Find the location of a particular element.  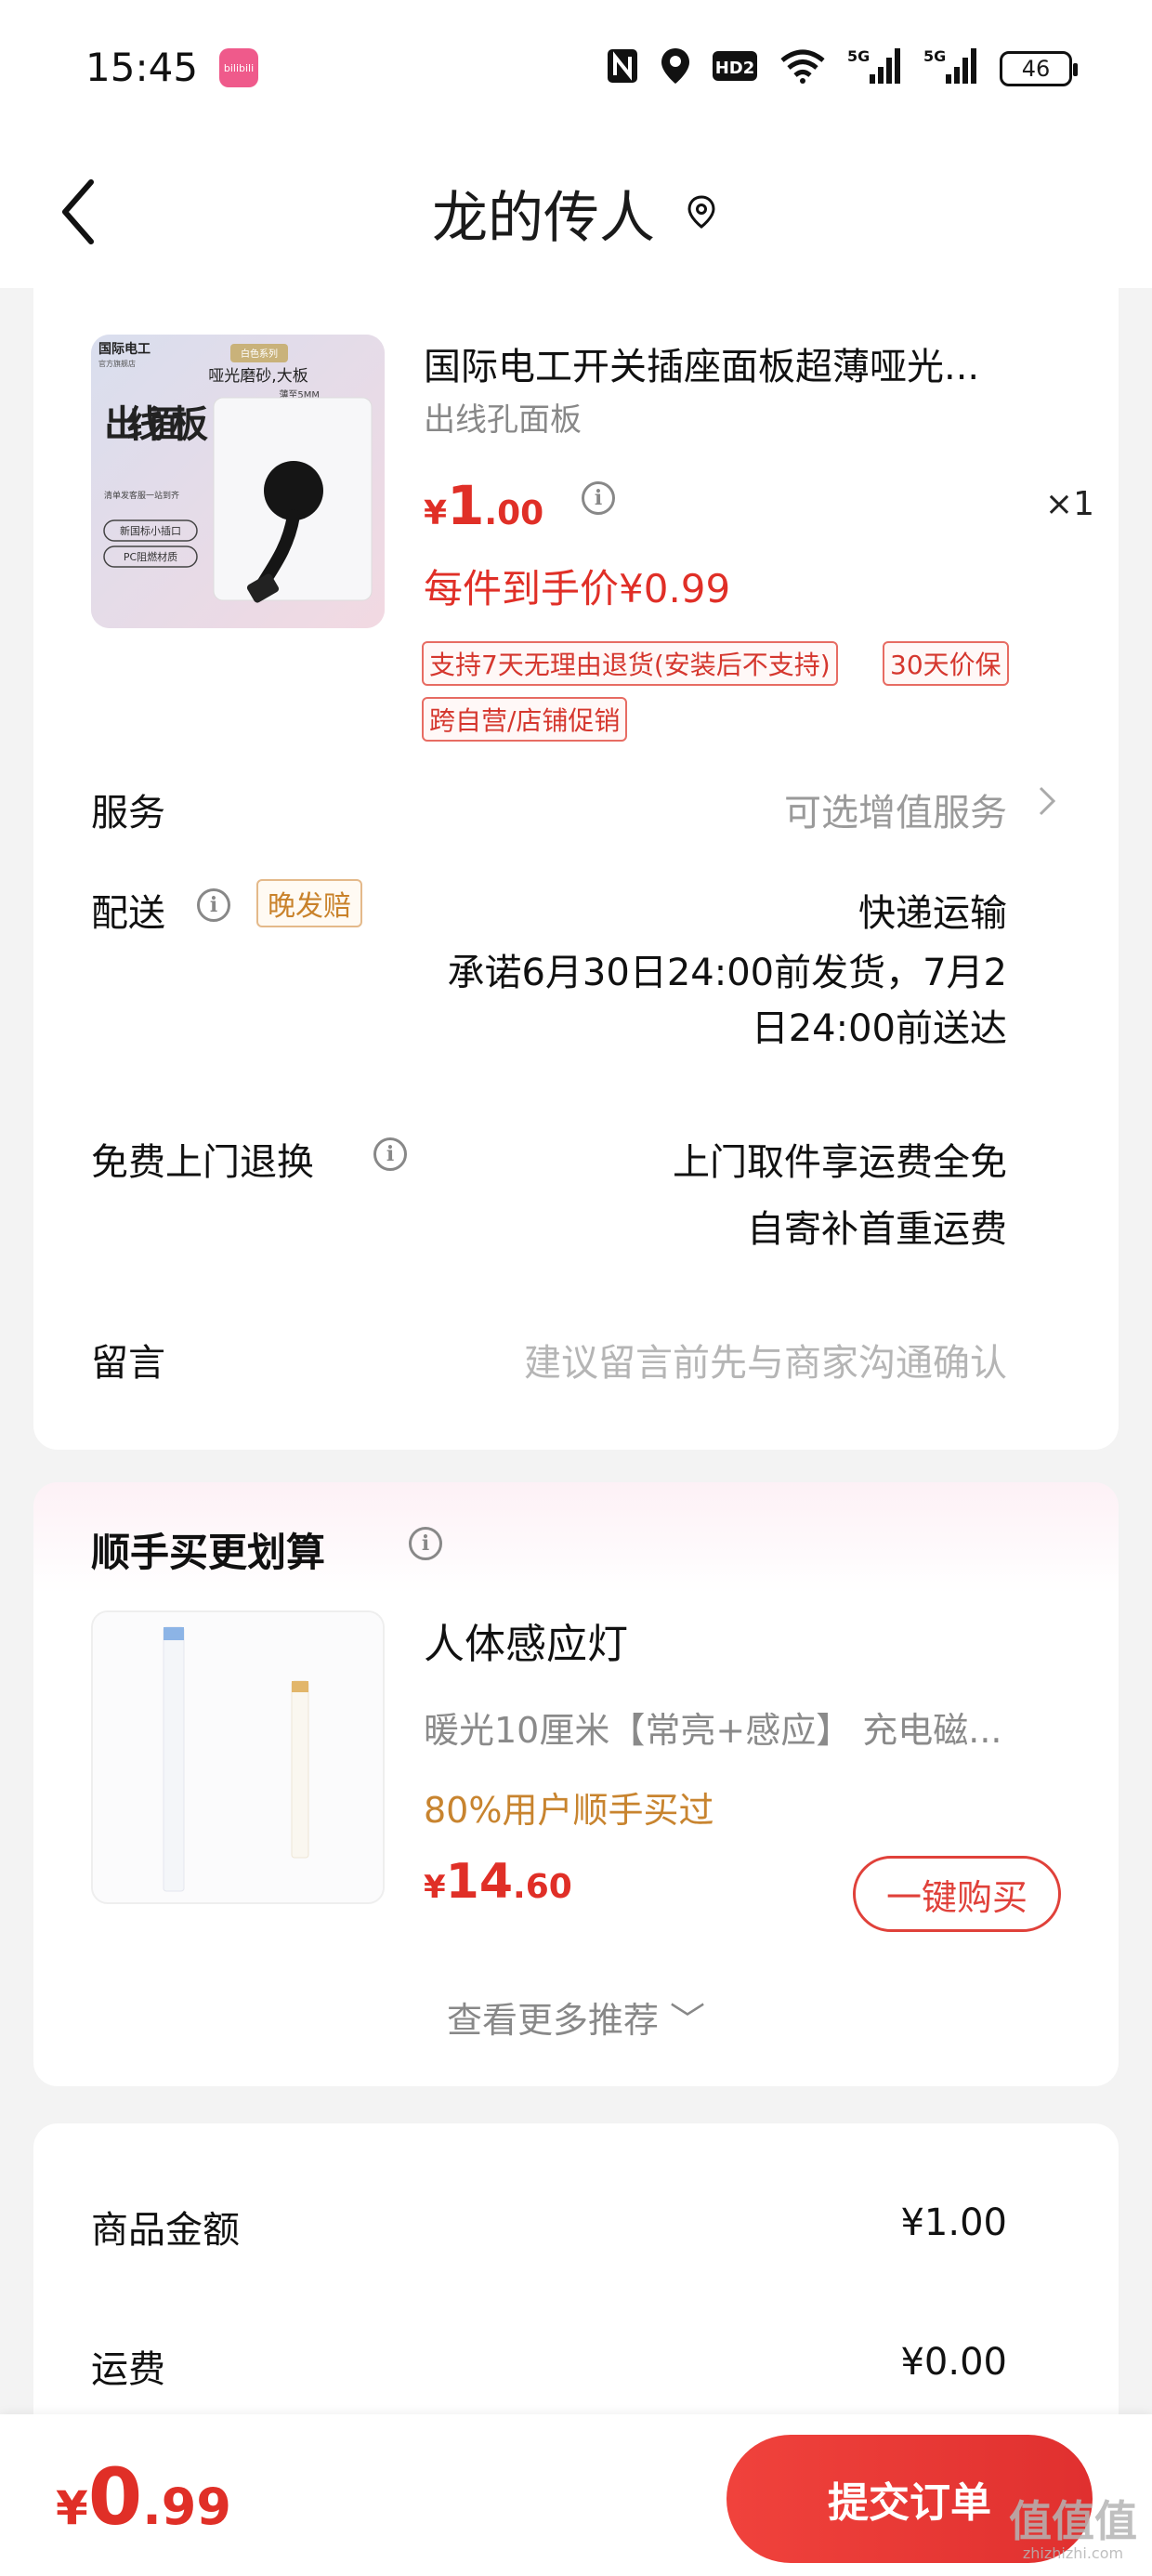

watermark-url: zhizhizhi.com is located at coordinates (1073, 2553).